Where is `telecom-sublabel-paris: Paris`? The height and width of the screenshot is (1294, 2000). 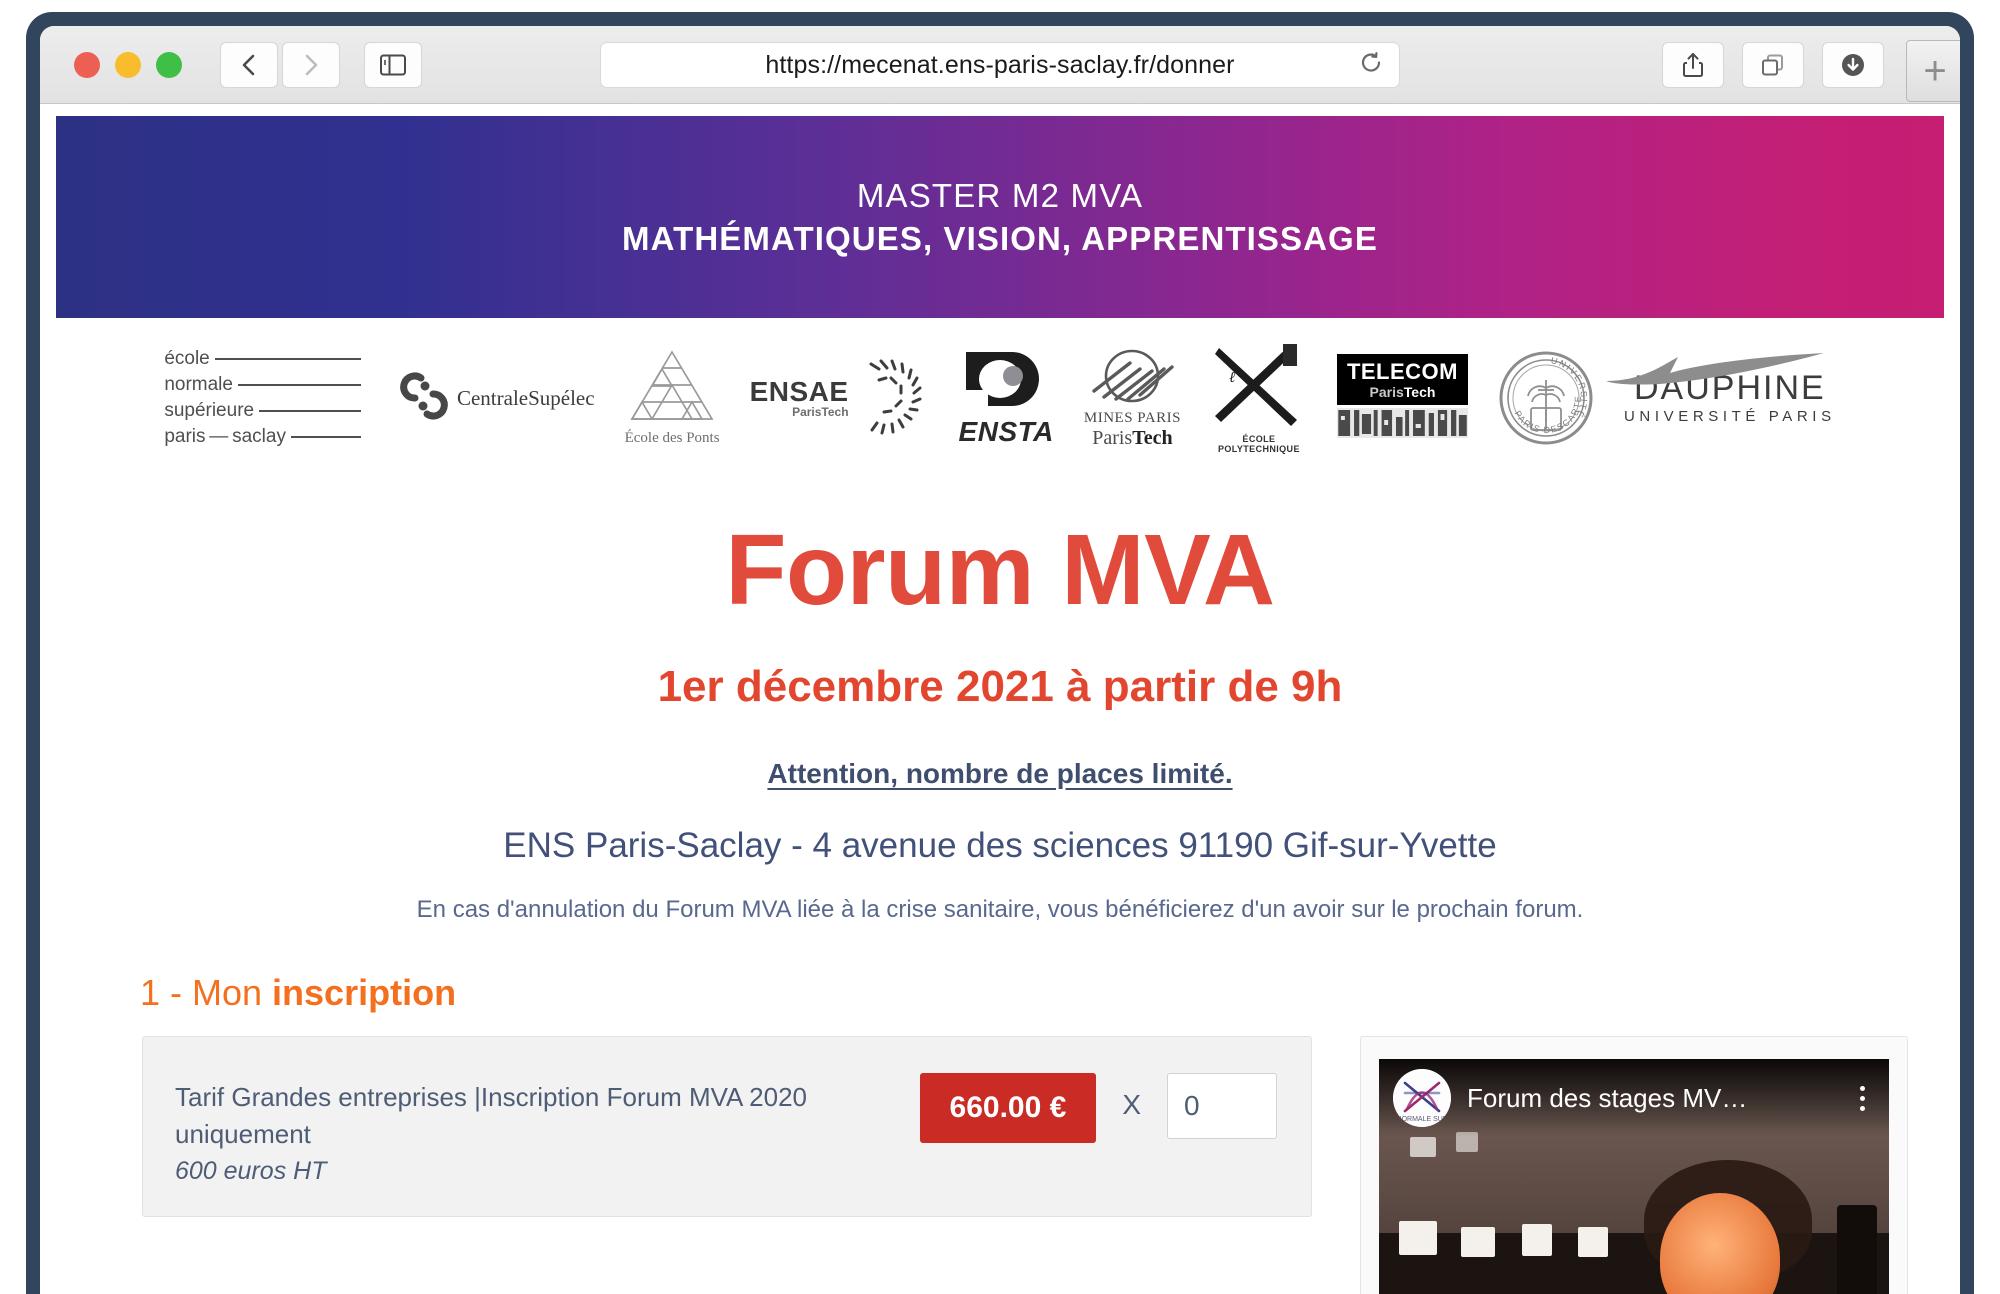
telecom-sublabel-paris: Paris is located at coordinates (1386, 391).